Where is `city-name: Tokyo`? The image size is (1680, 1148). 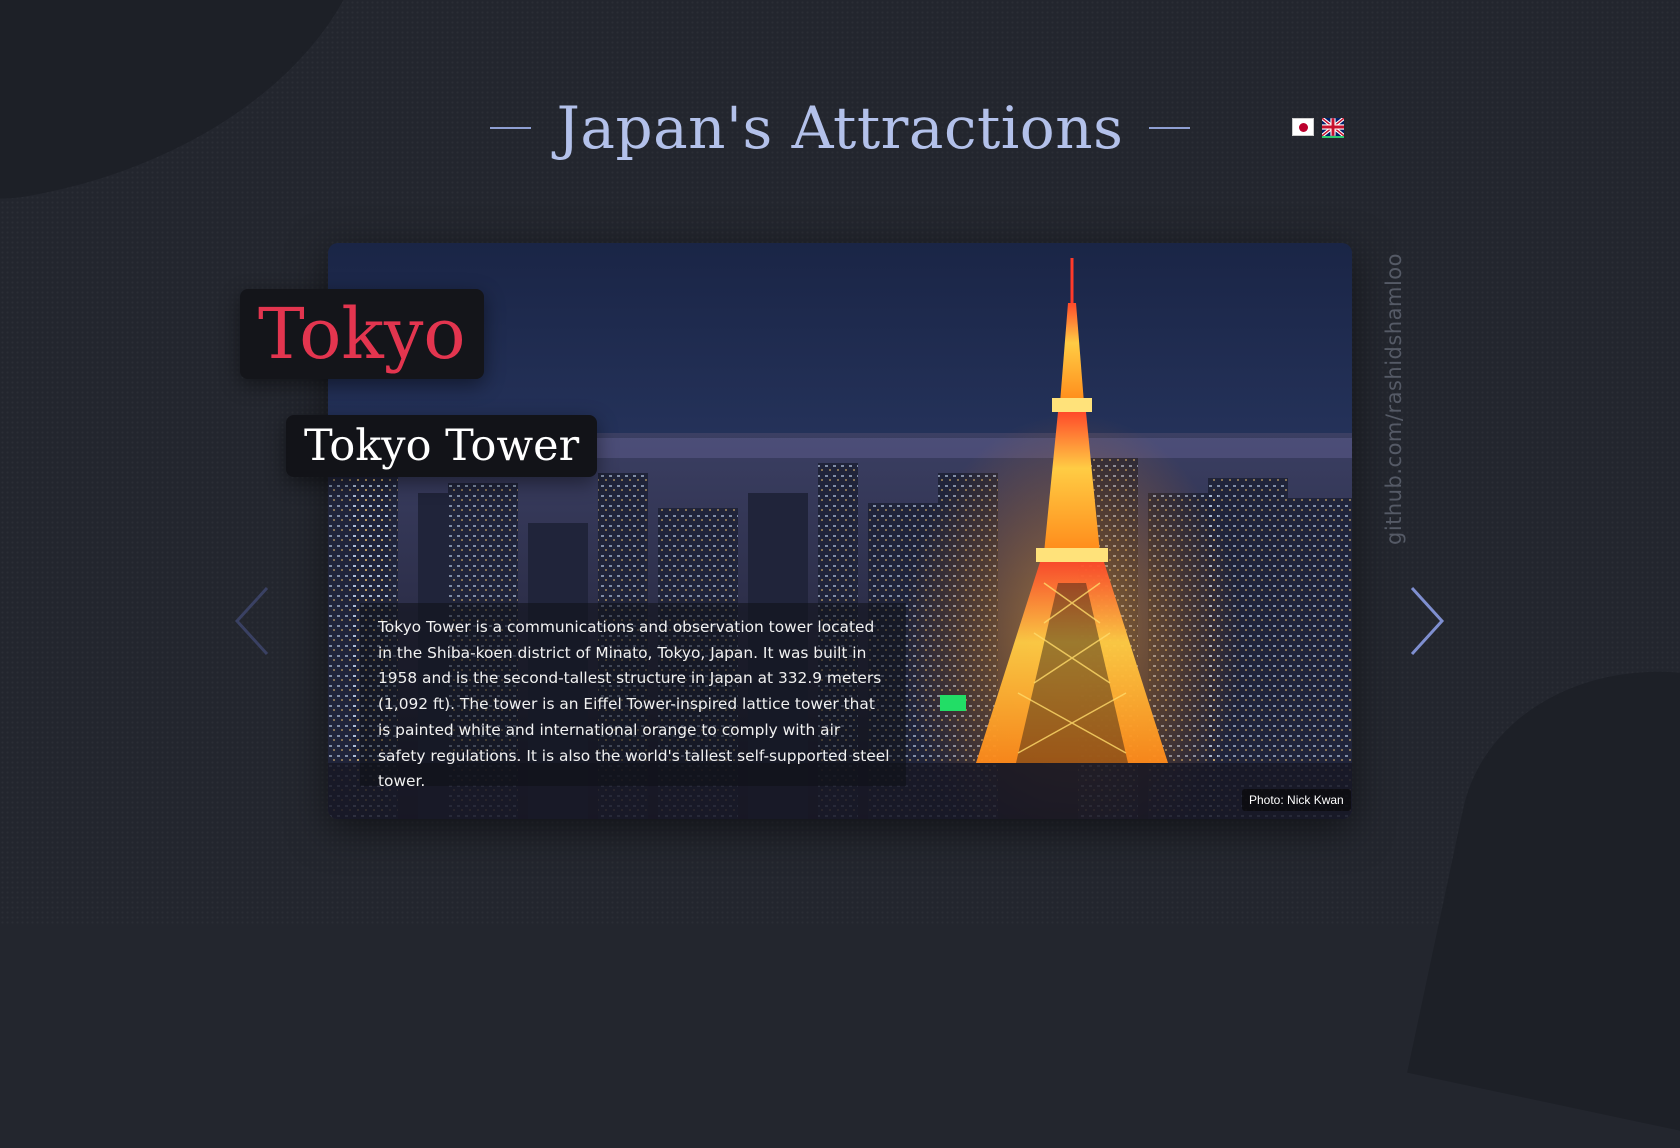
city-name: Tokyo is located at coordinates (362, 334).